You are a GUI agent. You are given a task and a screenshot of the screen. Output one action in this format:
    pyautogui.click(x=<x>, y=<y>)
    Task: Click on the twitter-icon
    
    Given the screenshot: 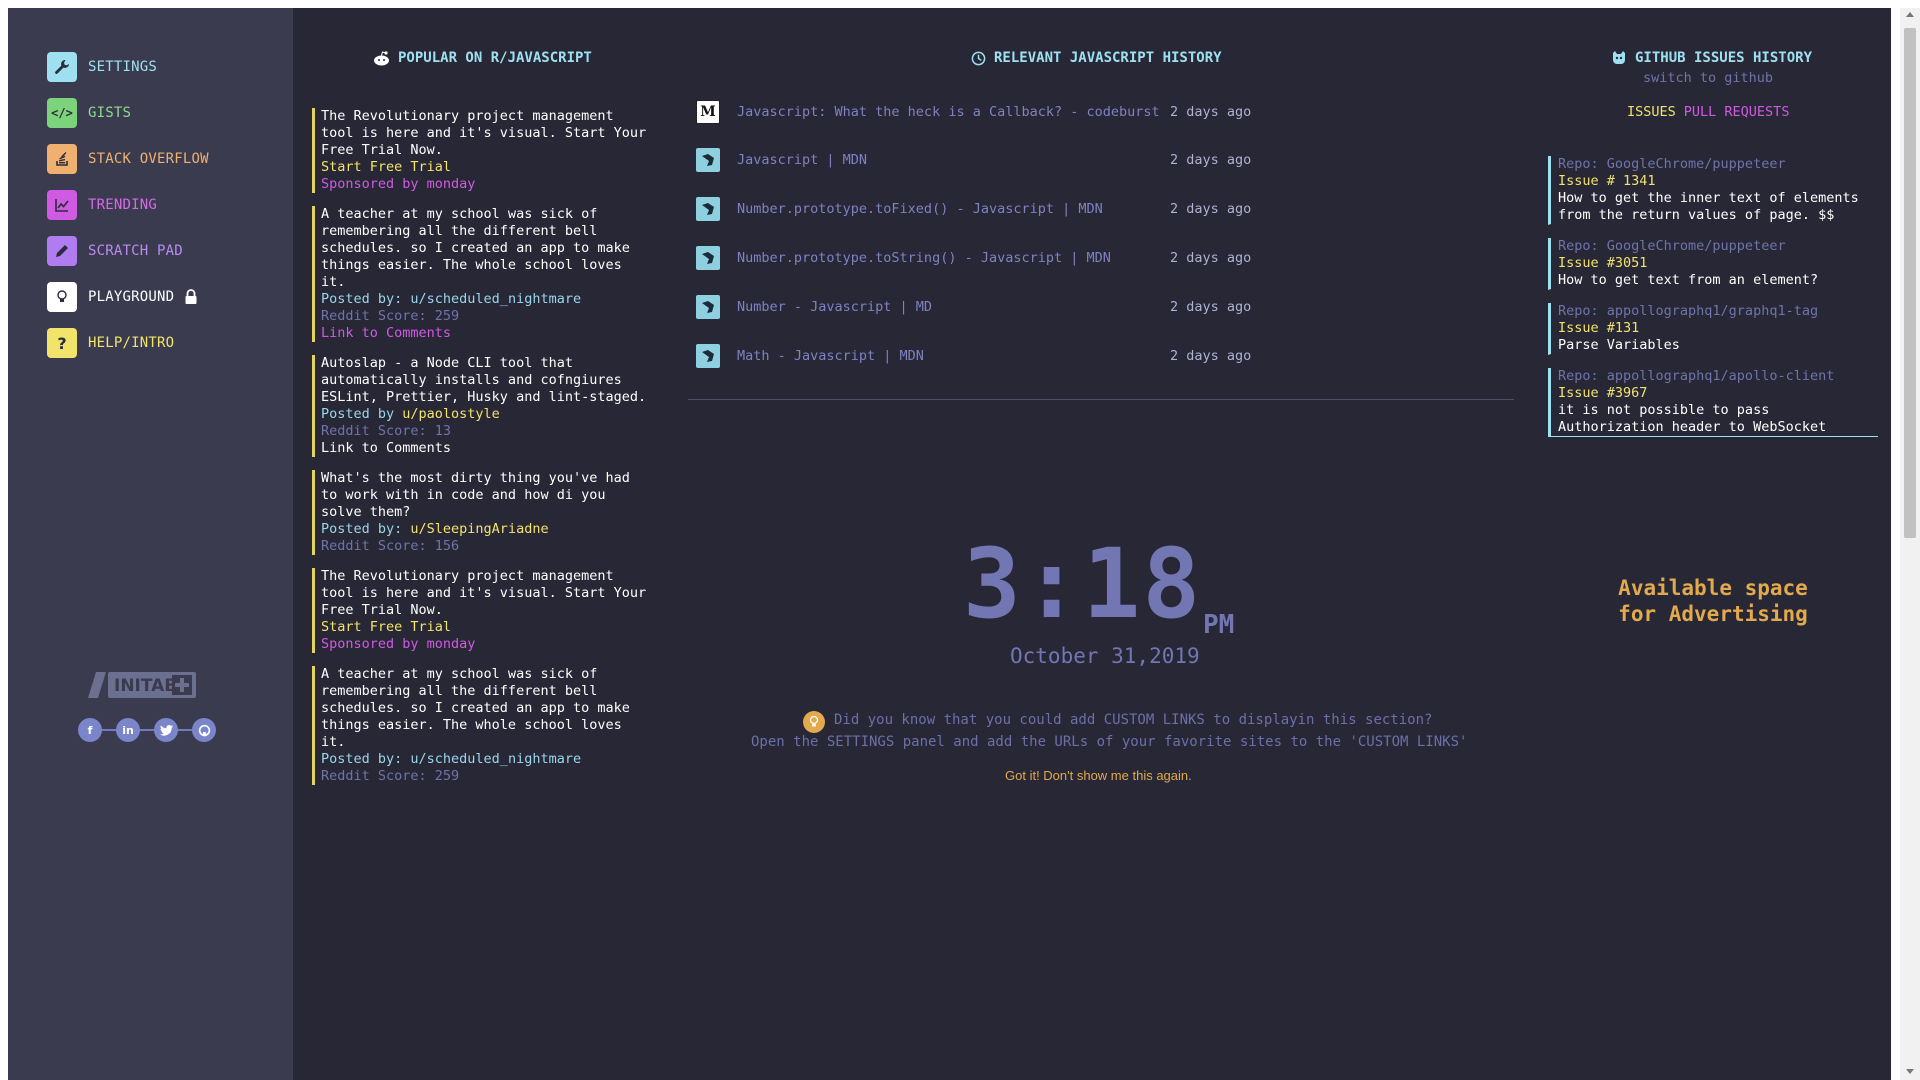 What is the action you would take?
    pyautogui.click(x=166, y=730)
    